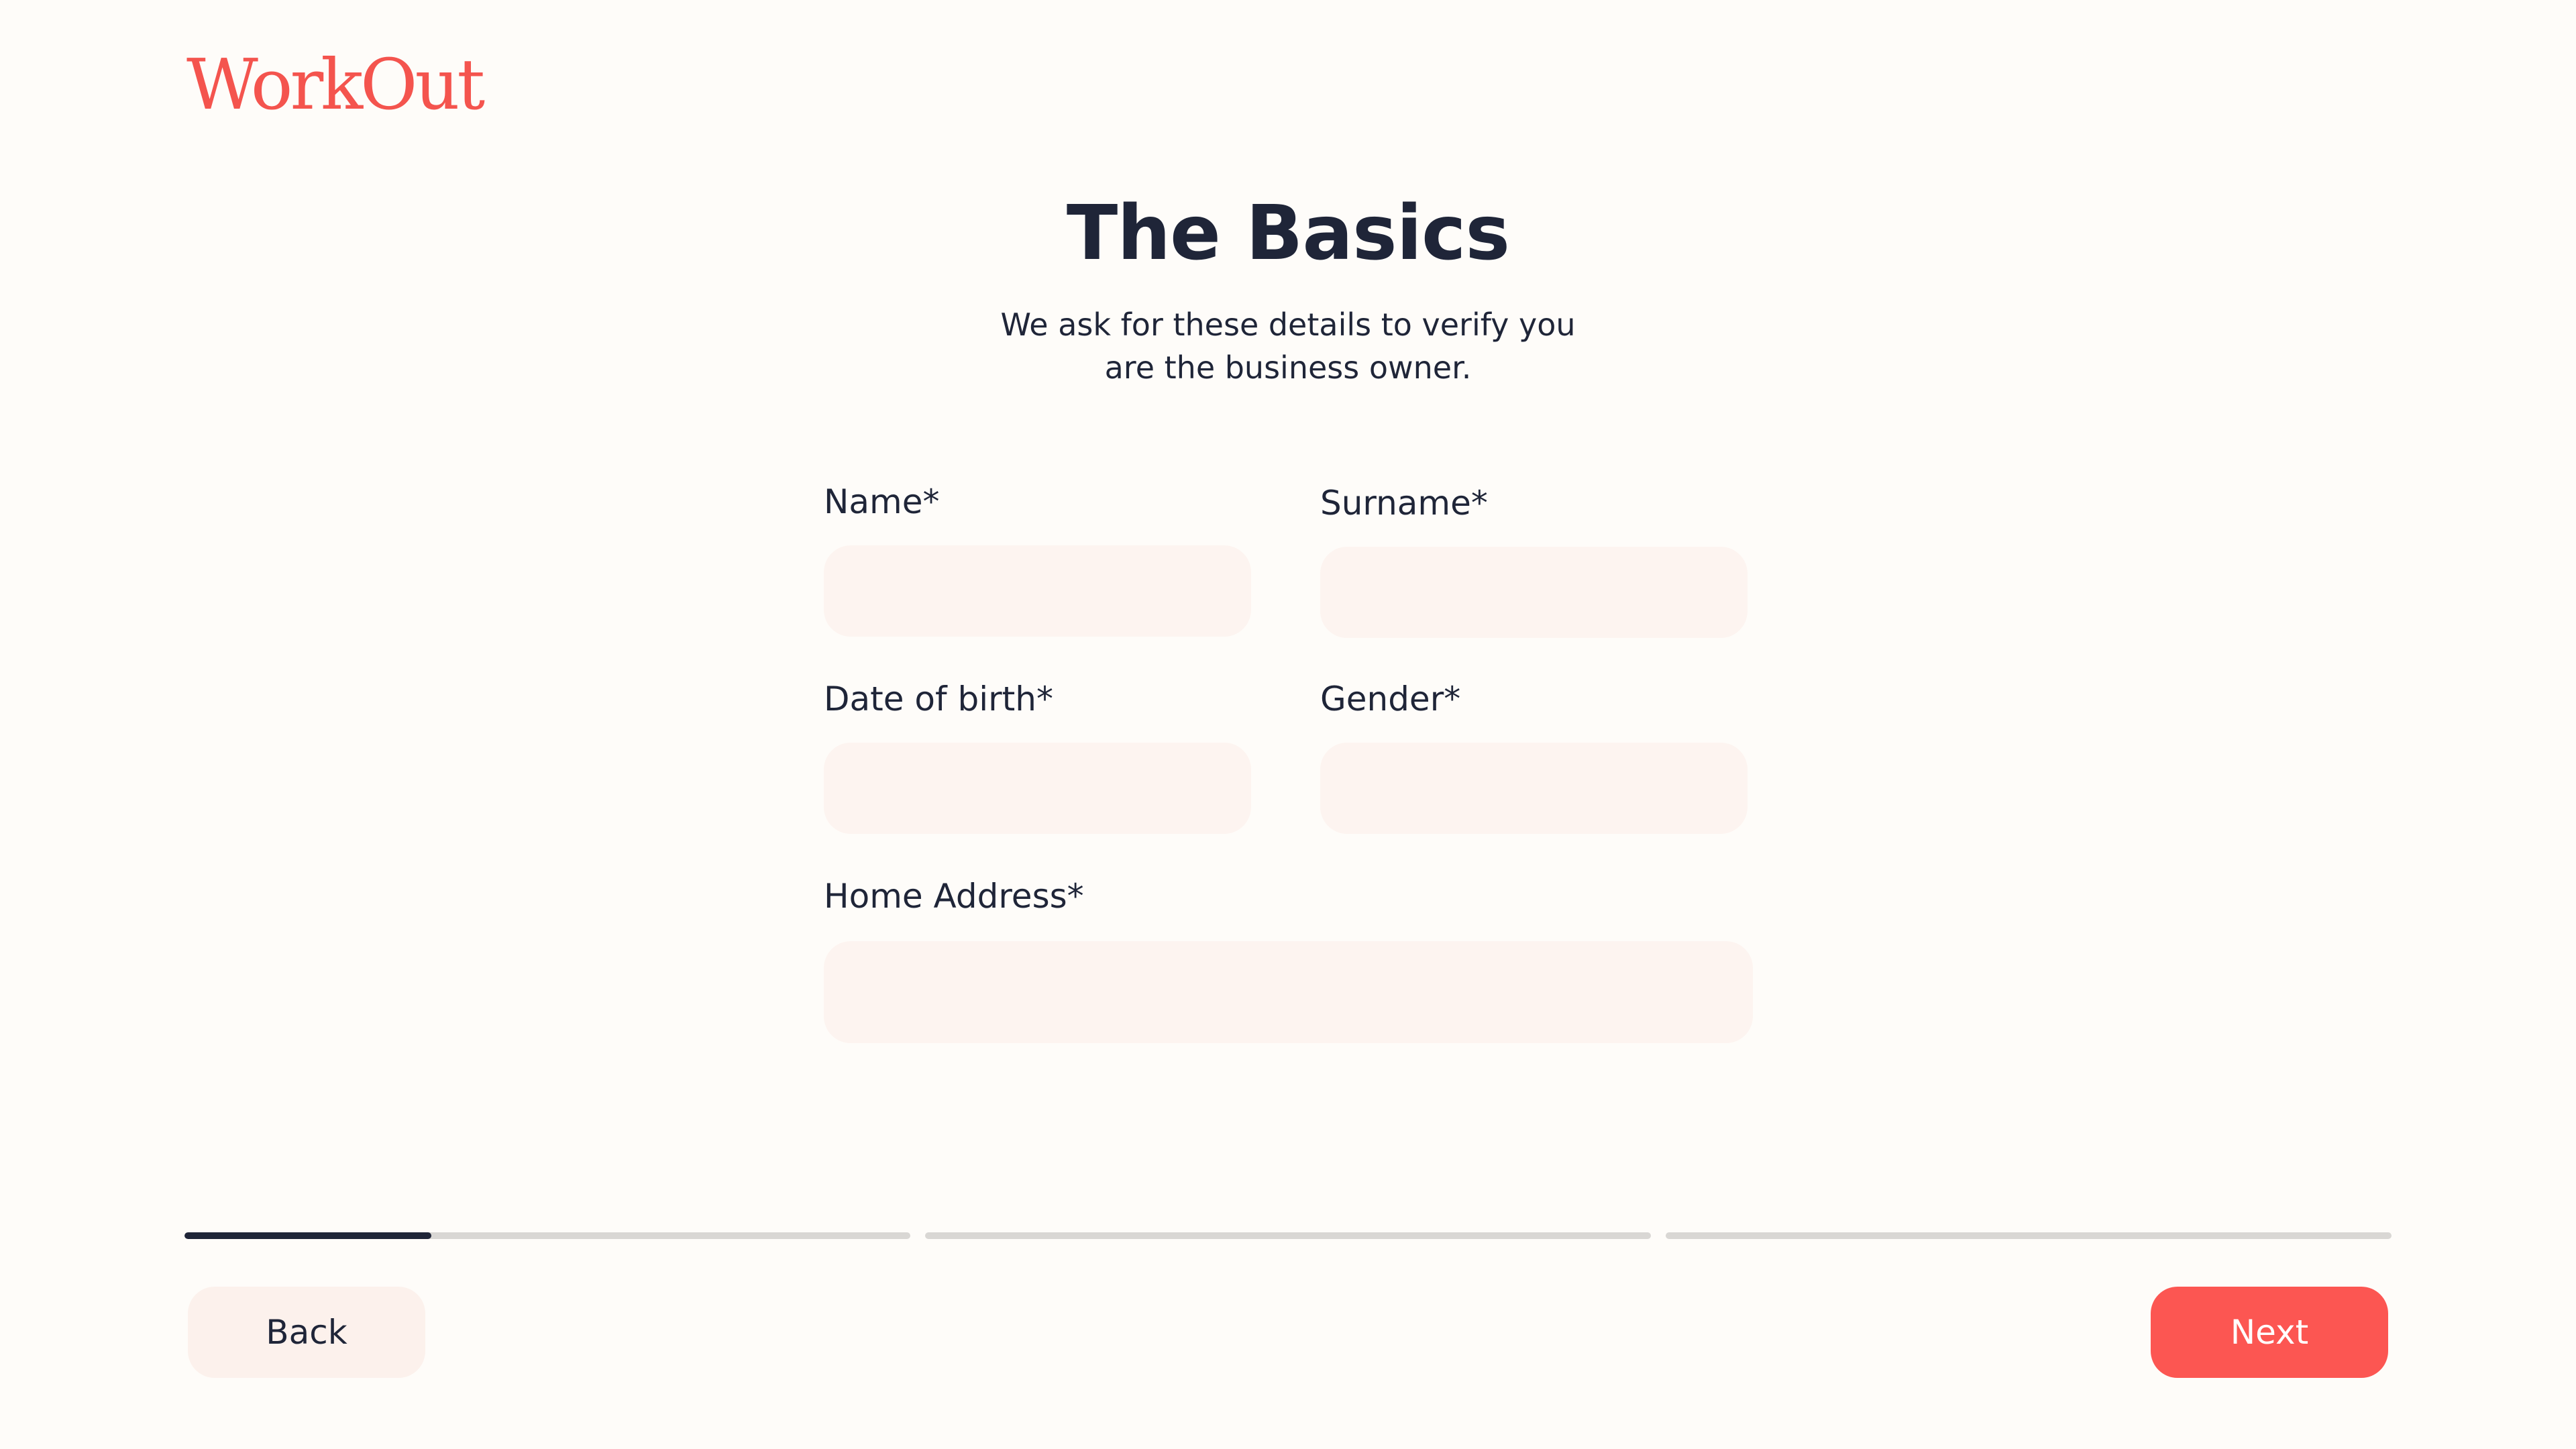 The width and height of the screenshot is (2576, 1449). What do you see at coordinates (2269, 1332) in the screenshot?
I see `next-button: Next` at bounding box center [2269, 1332].